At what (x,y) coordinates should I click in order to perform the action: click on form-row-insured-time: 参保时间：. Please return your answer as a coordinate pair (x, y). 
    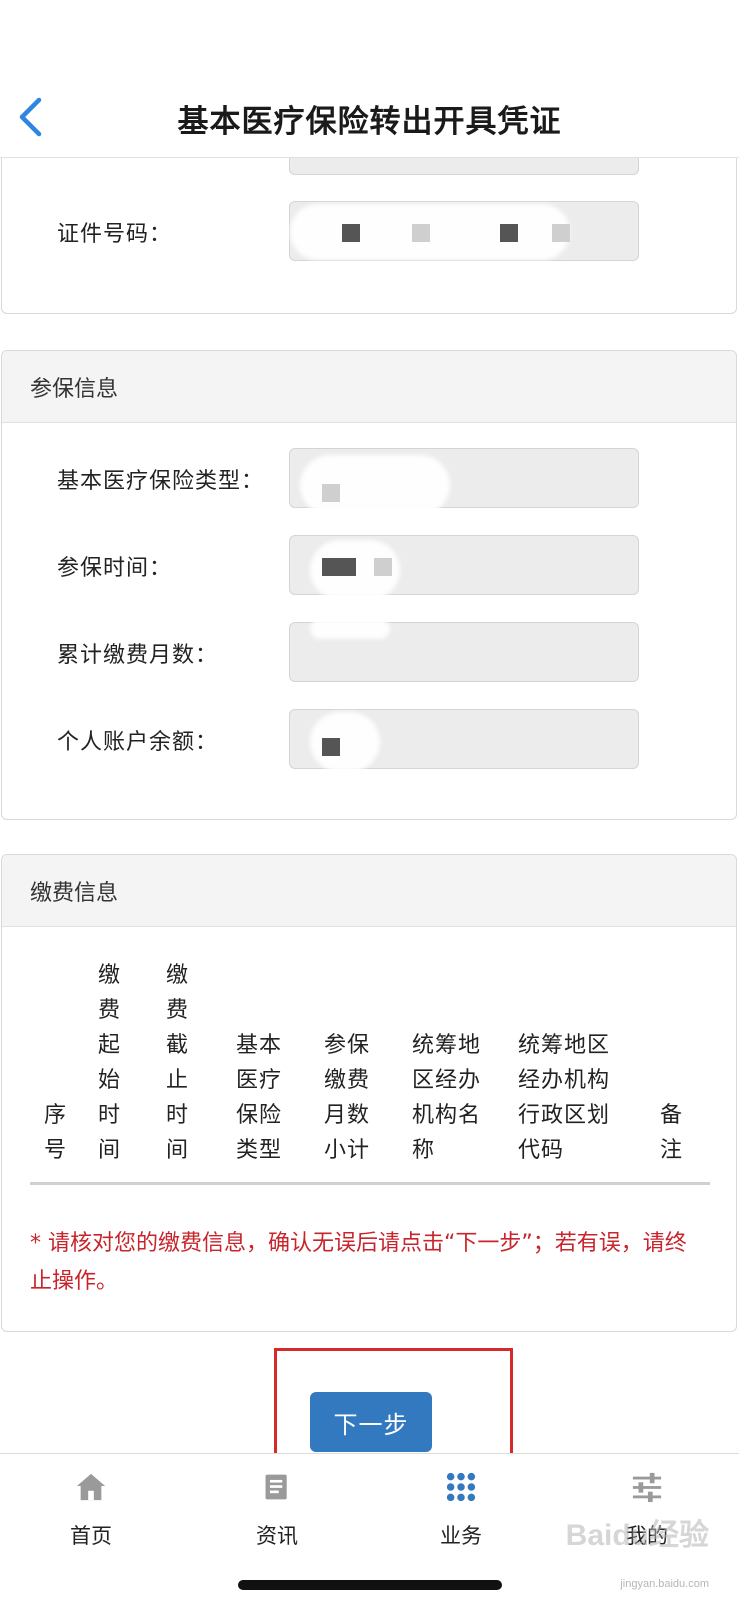
    Looking at the image, I should click on (370, 567).